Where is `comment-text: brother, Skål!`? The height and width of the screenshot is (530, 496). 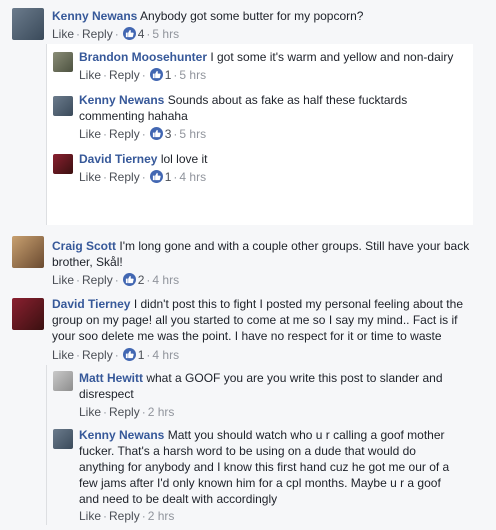 comment-text: brother, Skål! is located at coordinates (87, 262).